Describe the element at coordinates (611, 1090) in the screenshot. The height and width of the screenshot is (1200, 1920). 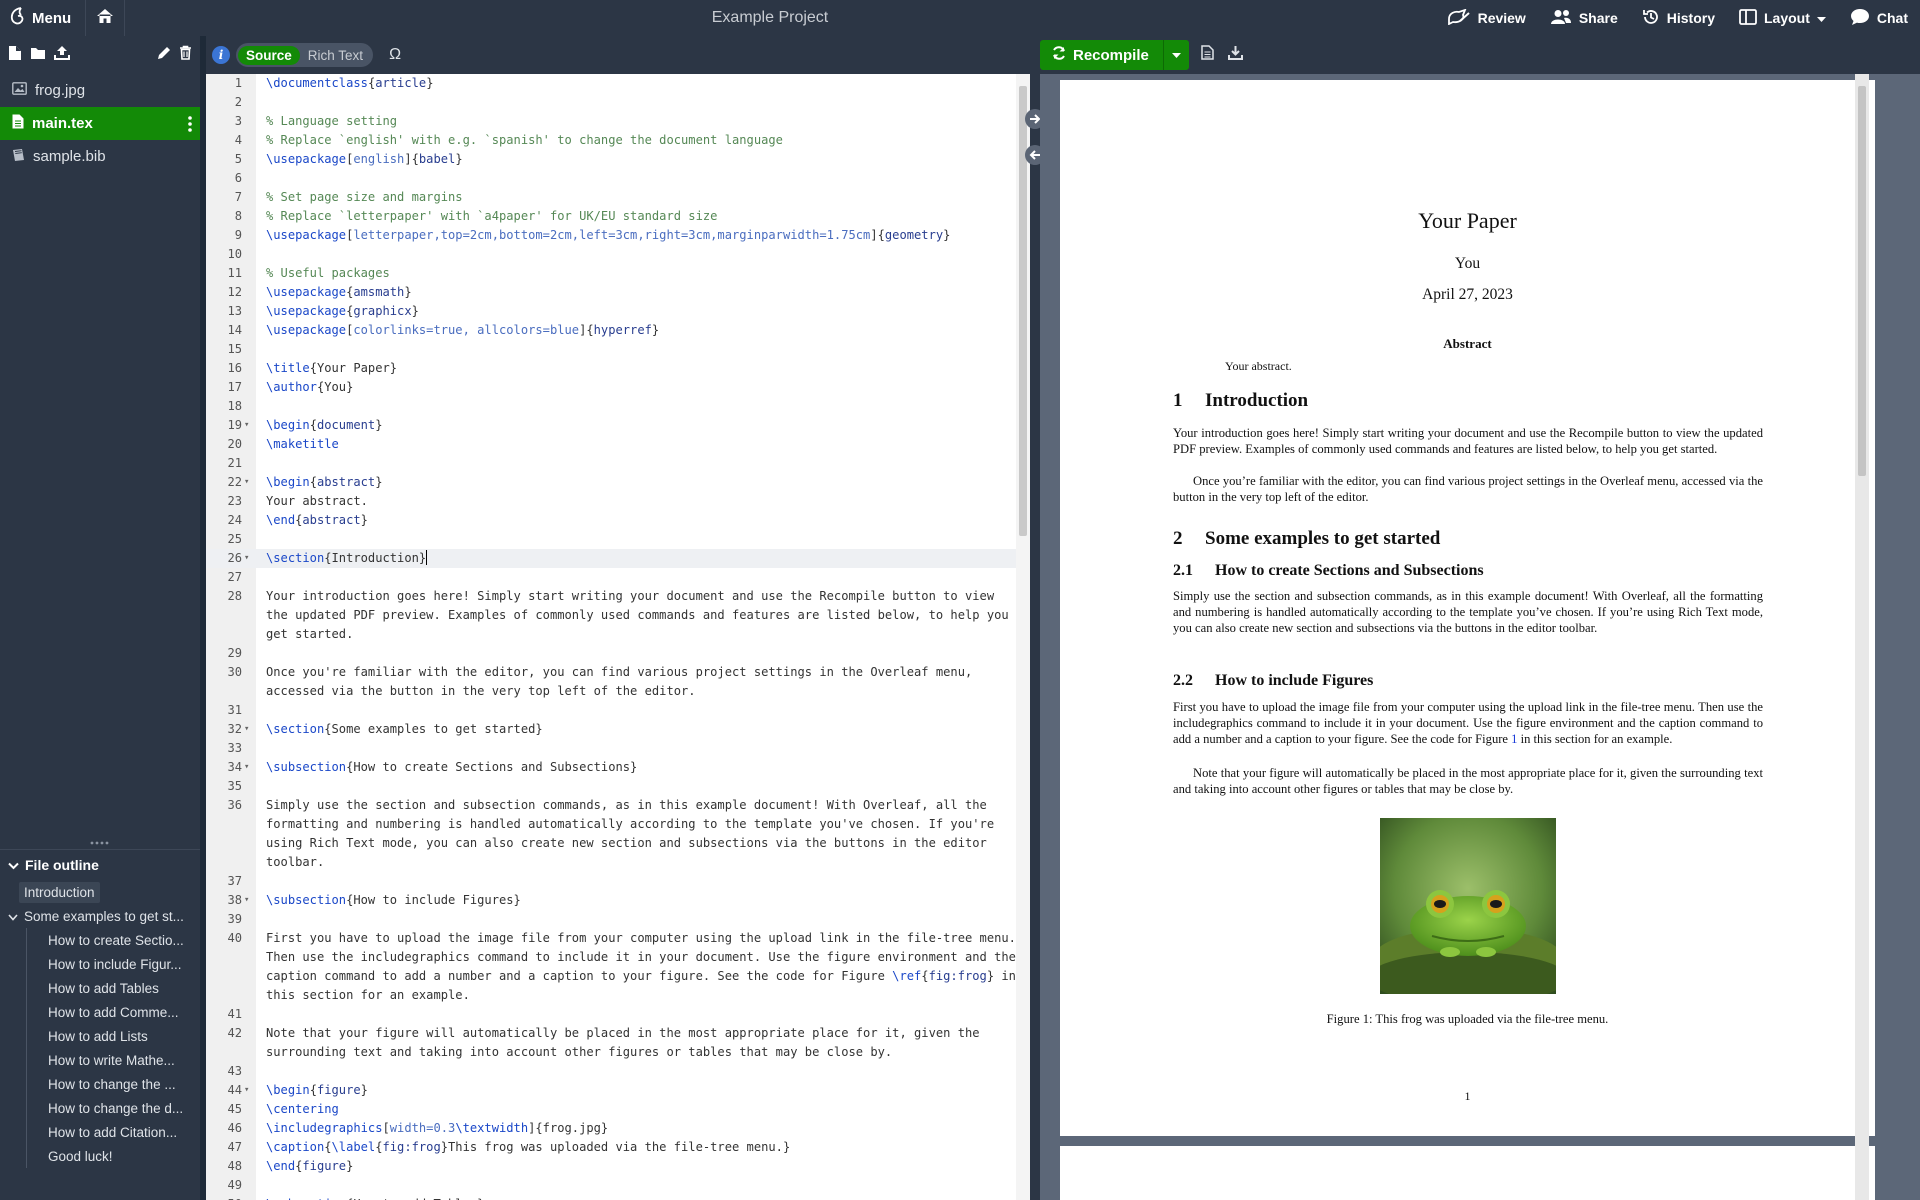
I see `code-line: 44 ▾ \begin{figure}` at that location.